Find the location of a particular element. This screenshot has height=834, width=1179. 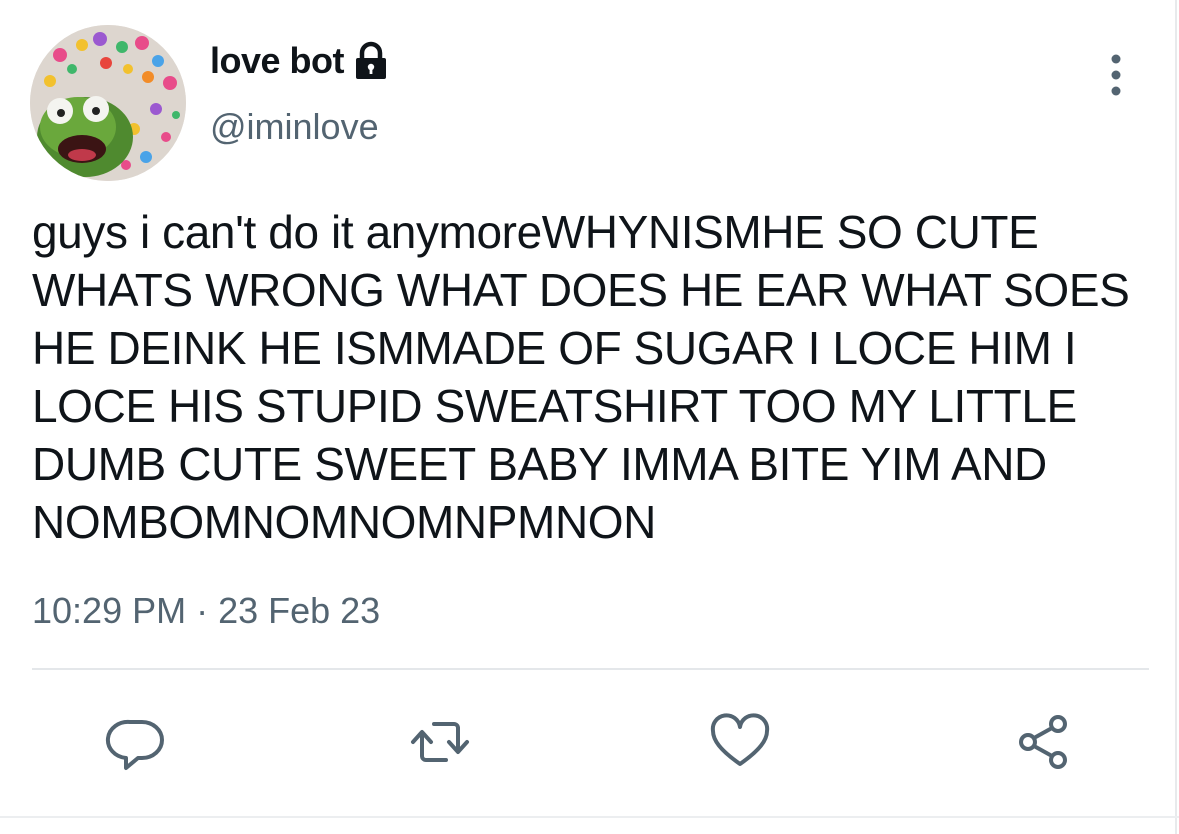

share-icon is located at coordinates (1043, 742).